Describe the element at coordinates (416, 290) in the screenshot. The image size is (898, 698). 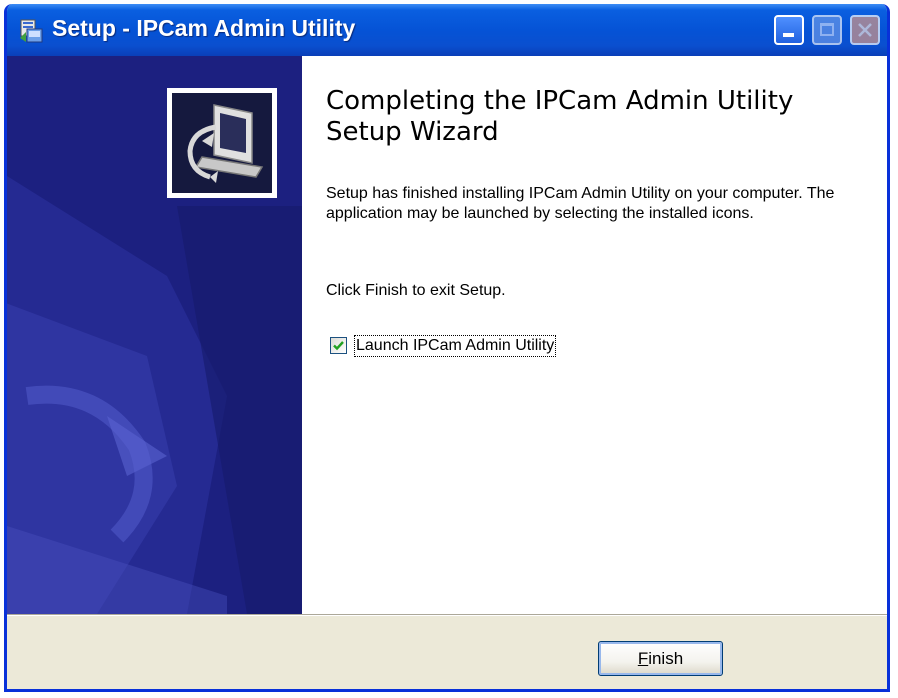
I see `exit-instruction: Click Finish to exit Setup.` at that location.